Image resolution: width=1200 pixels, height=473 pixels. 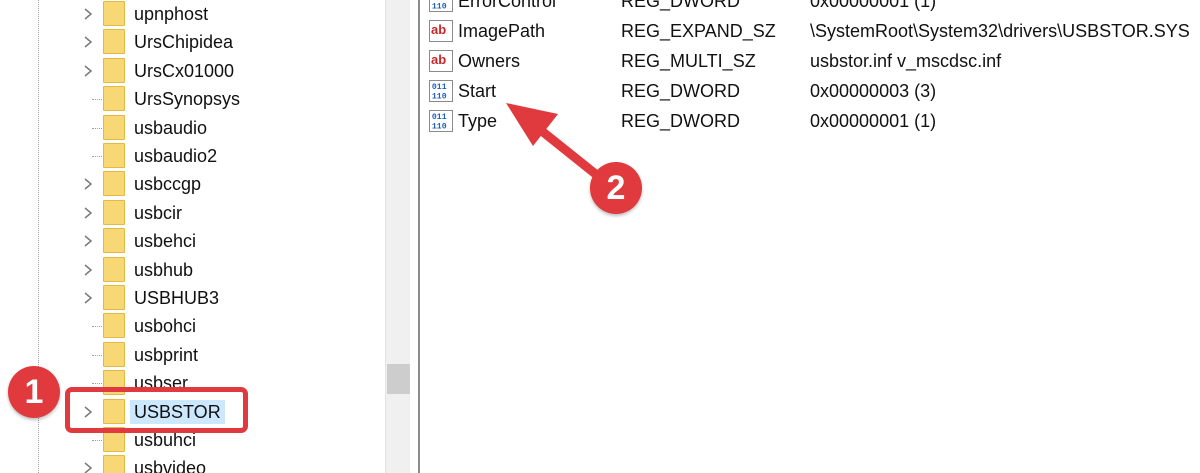 What do you see at coordinates (171, 14) in the screenshot?
I see `tree-item-label: upnphost` at bounding box center [171, 14].